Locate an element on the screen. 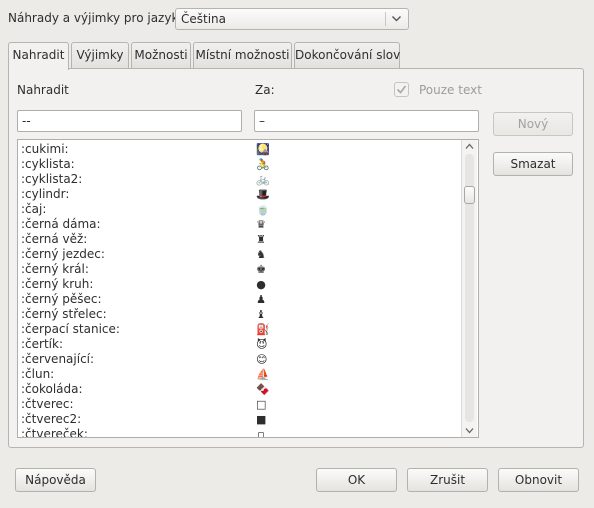  list-item-shortcut: :černá dáma: is located at coordinates (61, 224).